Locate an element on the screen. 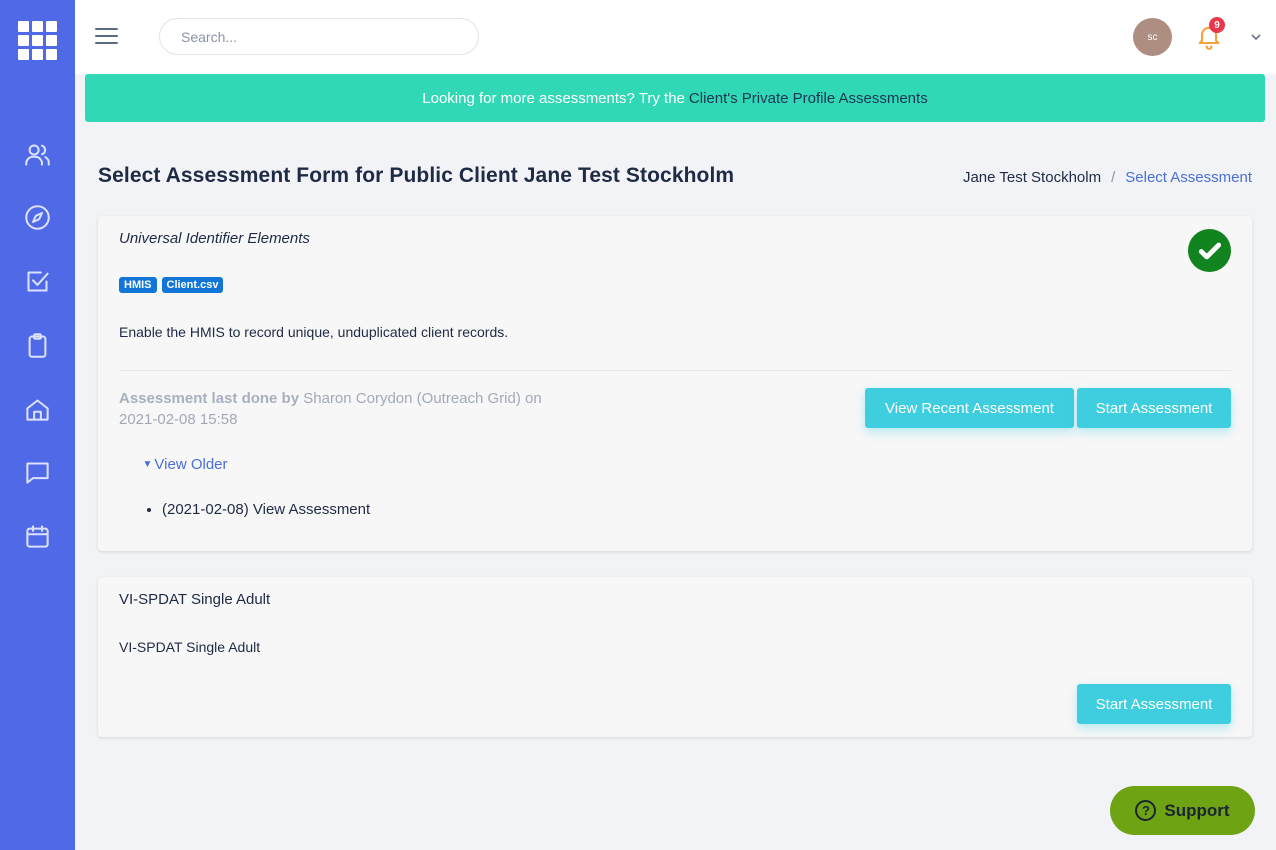 The width and height of the screenshot is (1276, 850). view-older-toggle: ▼ View Older is located at coordinates (185, 464).